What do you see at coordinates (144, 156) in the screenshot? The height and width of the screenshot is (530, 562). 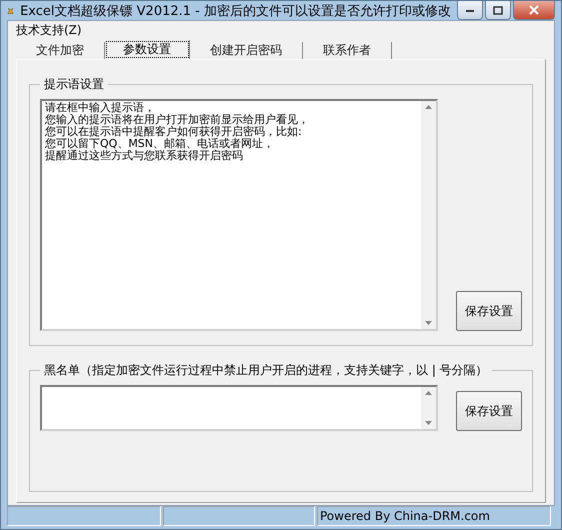 I see `text-line: 提醒通过这些方式与您联系获得开启密码` at bounding box center [144, 156].